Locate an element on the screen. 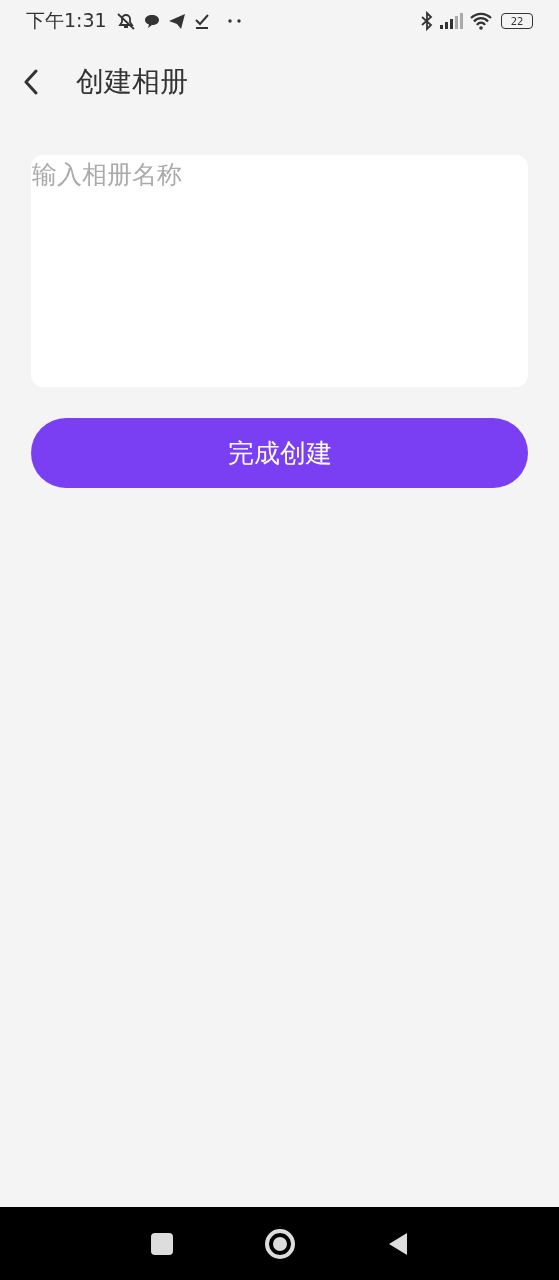 The image size is (559, 1280). page-title: 创建相册 is located at coordinates (132, 82).